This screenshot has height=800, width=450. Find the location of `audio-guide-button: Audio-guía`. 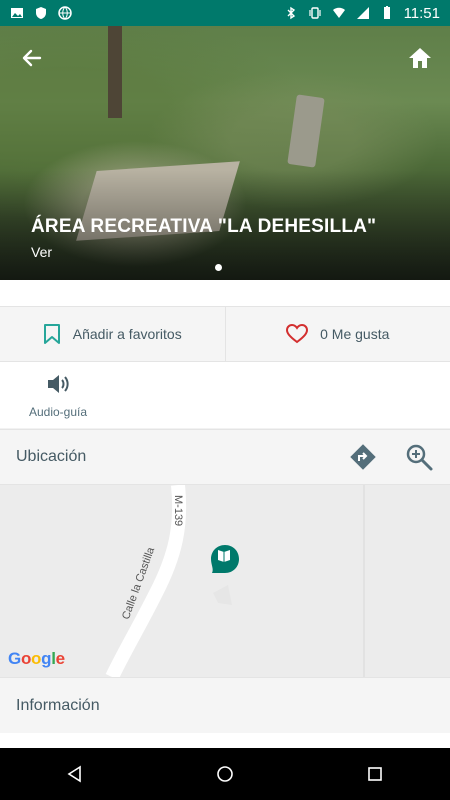

audio-guide-button: Audio-guía is located at coordinates (58, 395).